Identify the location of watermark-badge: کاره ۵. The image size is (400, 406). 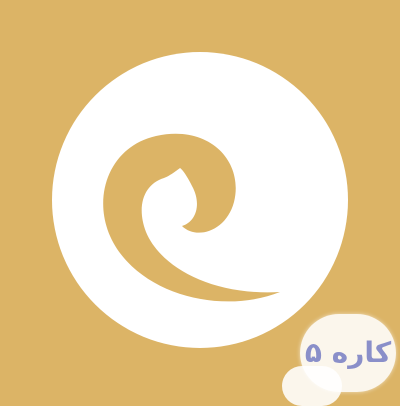
(348, 353).